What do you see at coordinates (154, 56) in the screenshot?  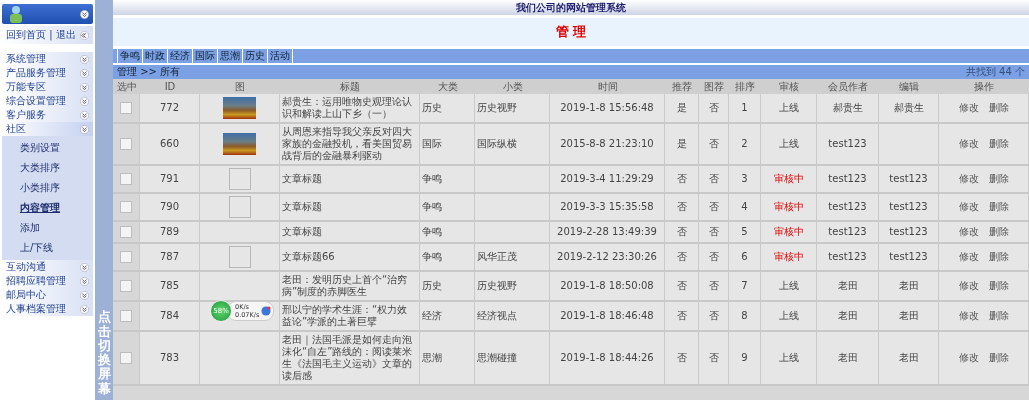 I see `category-link: 时政` at bounding box center [154, 56].